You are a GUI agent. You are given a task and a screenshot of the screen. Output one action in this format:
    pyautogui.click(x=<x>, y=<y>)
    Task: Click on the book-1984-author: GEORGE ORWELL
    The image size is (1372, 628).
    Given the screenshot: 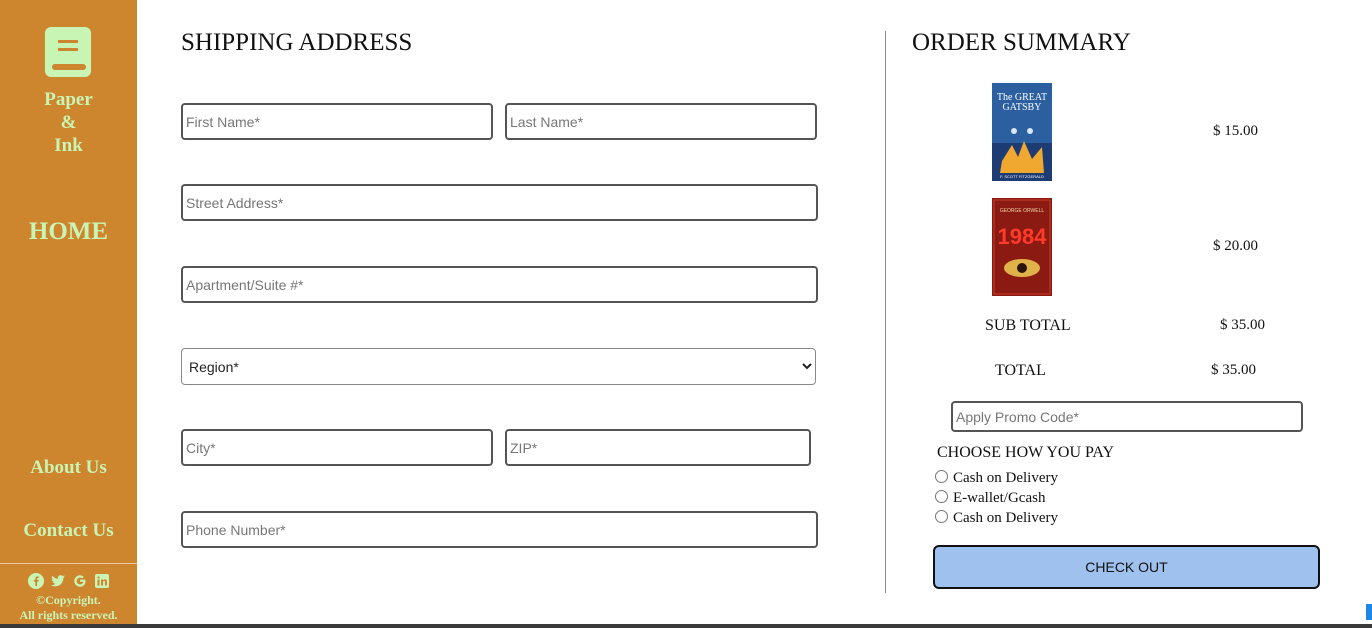 What is the action you would take?
    pyautogui.click(x=1022, y=211)
    